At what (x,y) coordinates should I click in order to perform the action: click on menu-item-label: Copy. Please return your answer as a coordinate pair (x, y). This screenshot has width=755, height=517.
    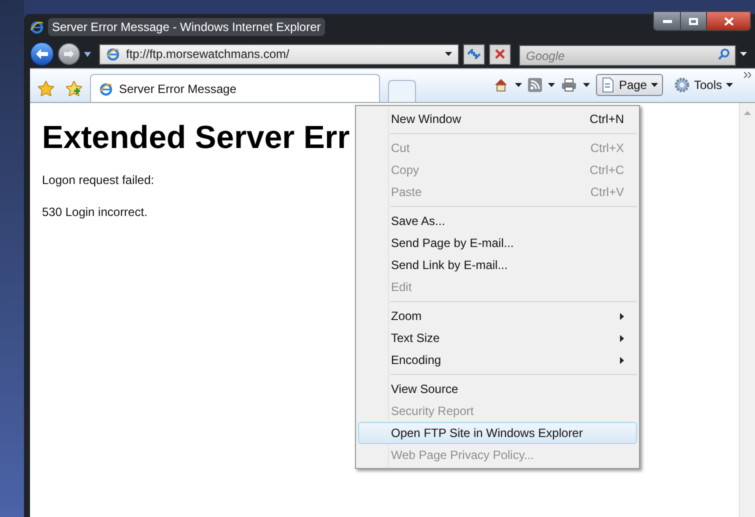
    Looking at the image, I should click on (405, 170).